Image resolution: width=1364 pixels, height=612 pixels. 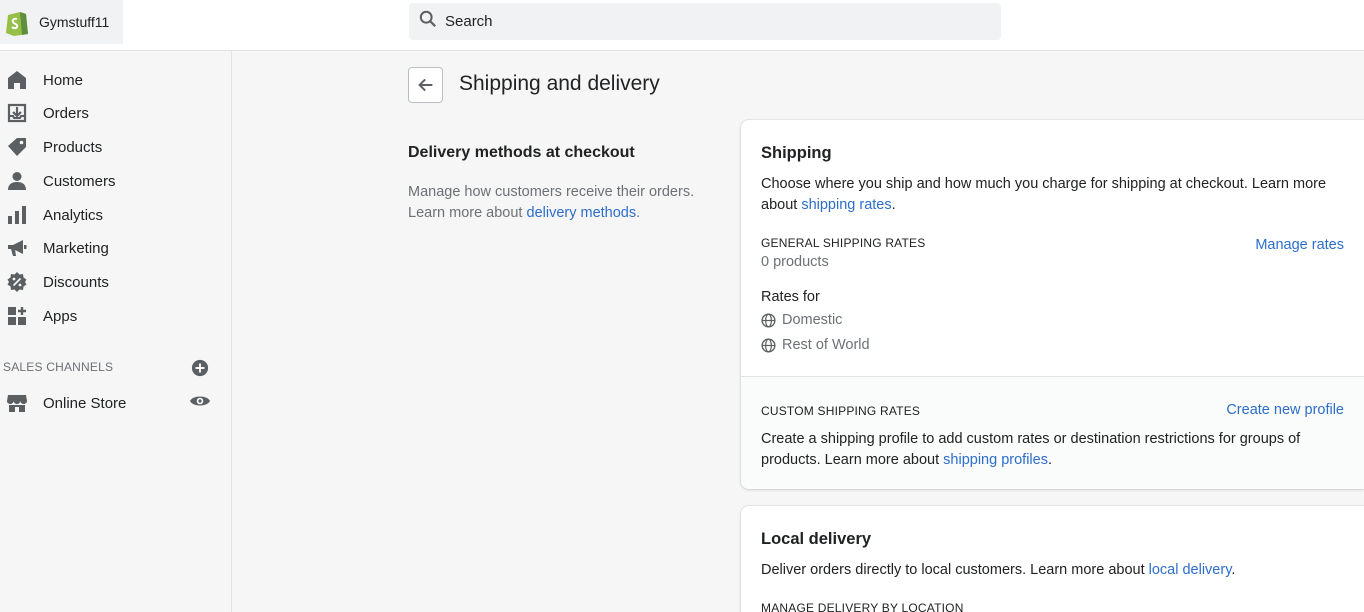 What do you see at coordinates (17, 316) in the screenshot?
I see `apps-icon` at bounding box center [17, 316].